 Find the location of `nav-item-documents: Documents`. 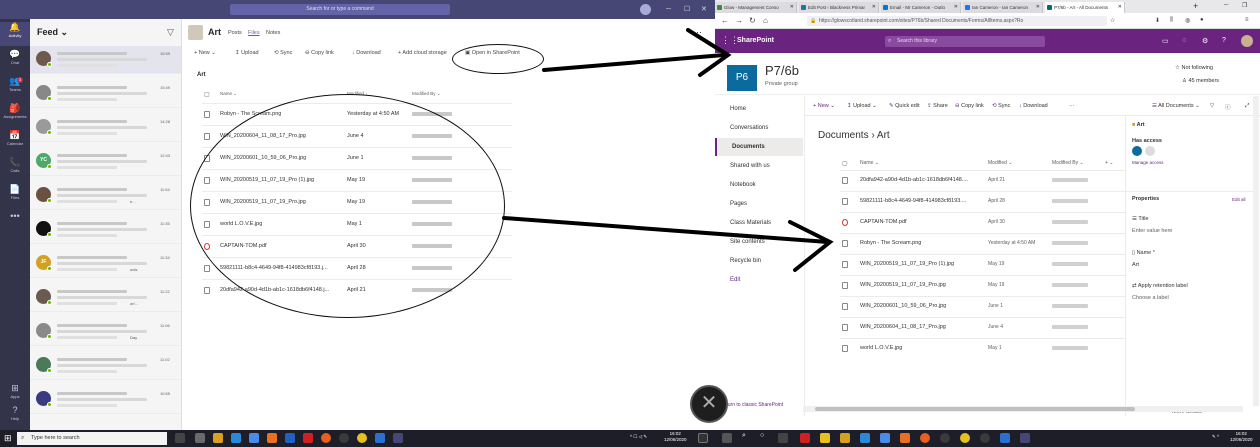

nav-item-documents: Documents is located at coordinates (759, 147).